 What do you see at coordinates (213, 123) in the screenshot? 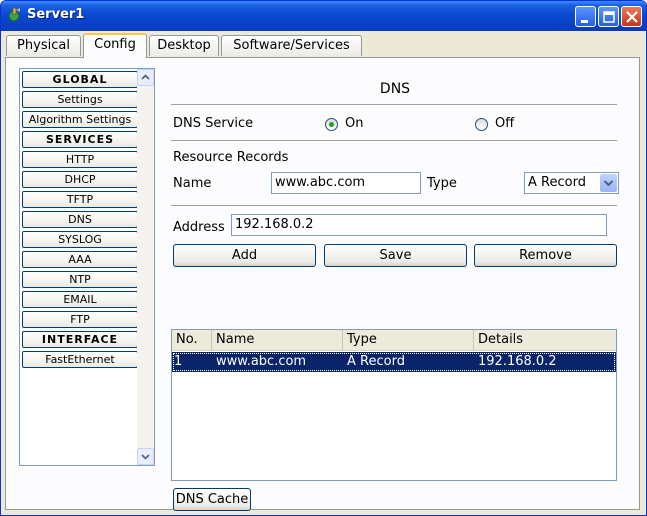
I see `dns-service-label: DNS Service` at bounding box center [213, 123].